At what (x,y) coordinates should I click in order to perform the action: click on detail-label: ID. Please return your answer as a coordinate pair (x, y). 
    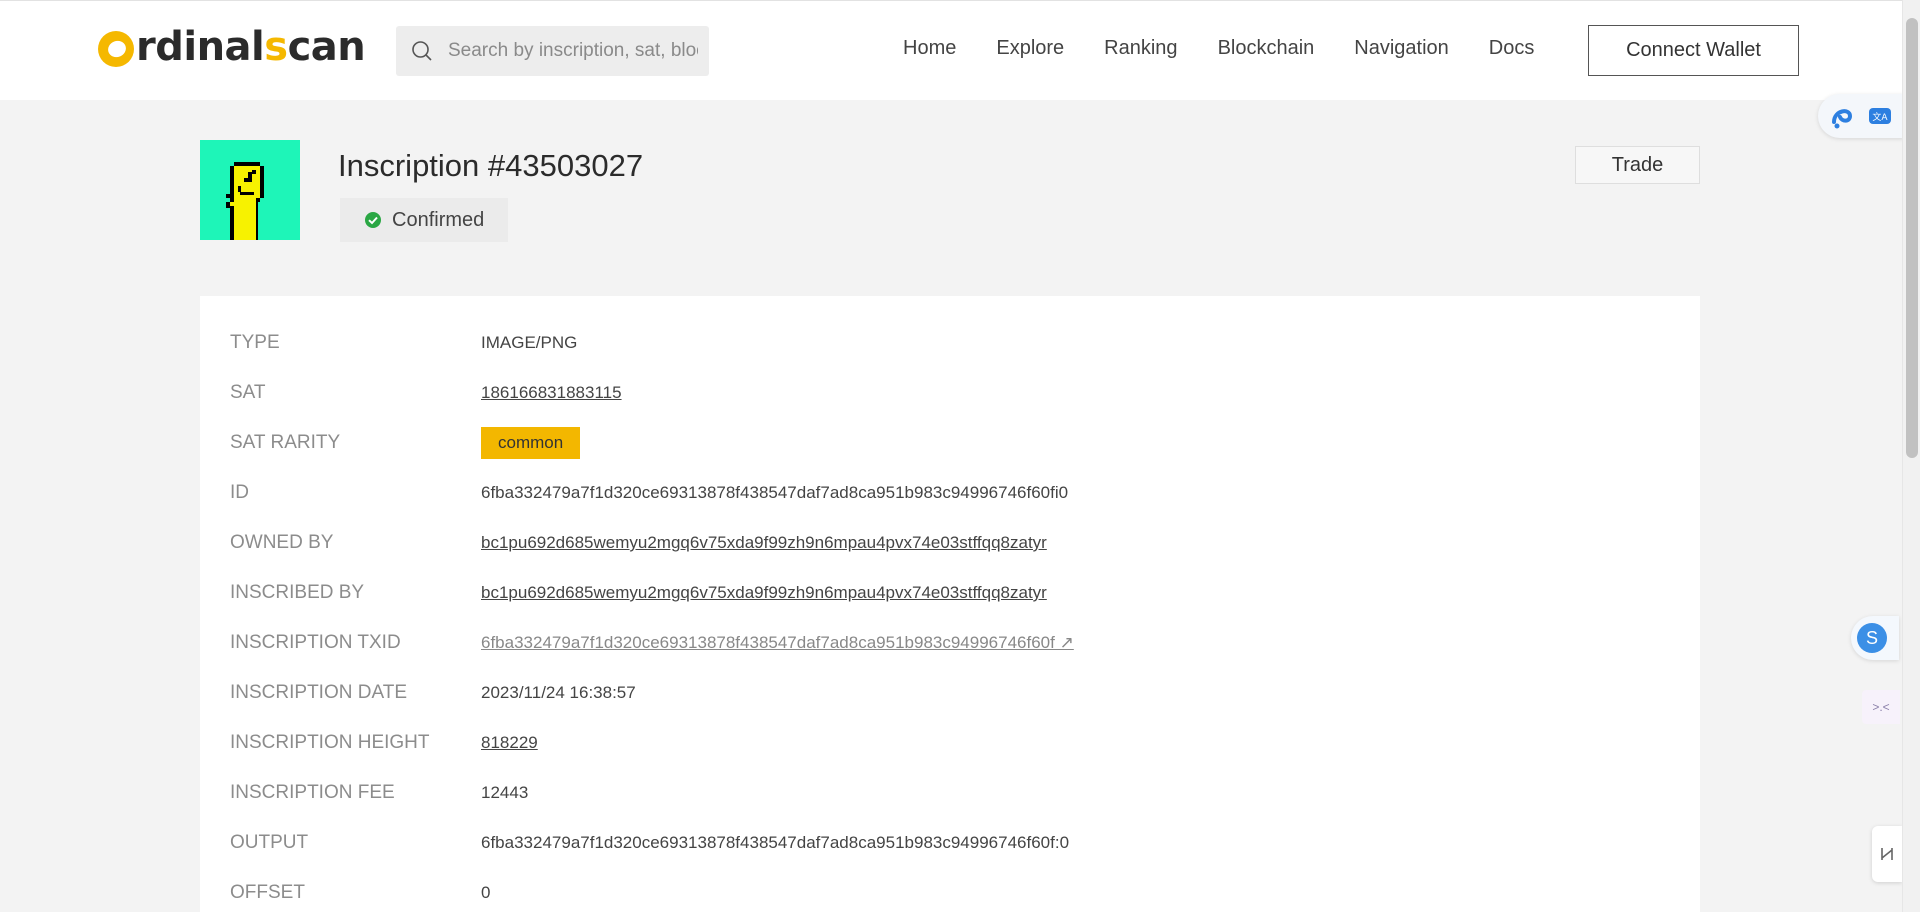
    Looking at the image, I should click on (239, 492).